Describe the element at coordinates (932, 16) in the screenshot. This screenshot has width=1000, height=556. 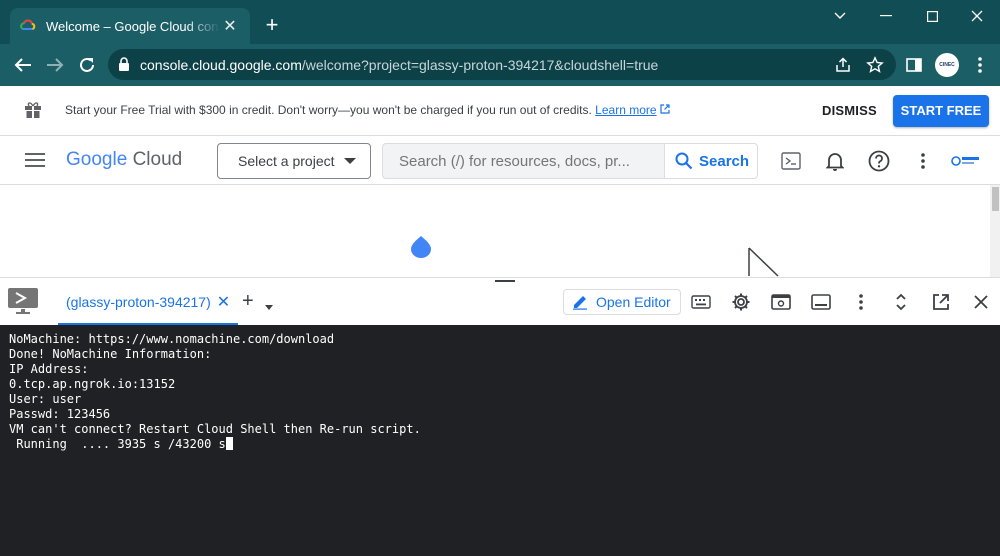
I see `maximize-button` at that location.